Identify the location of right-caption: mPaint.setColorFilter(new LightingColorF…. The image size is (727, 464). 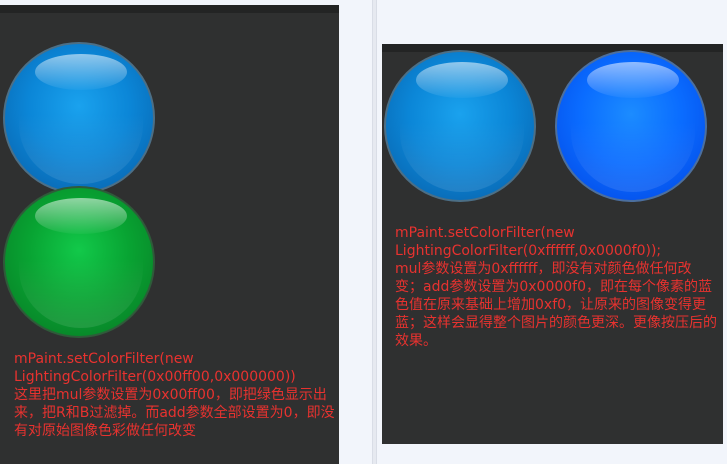
(556, 287).